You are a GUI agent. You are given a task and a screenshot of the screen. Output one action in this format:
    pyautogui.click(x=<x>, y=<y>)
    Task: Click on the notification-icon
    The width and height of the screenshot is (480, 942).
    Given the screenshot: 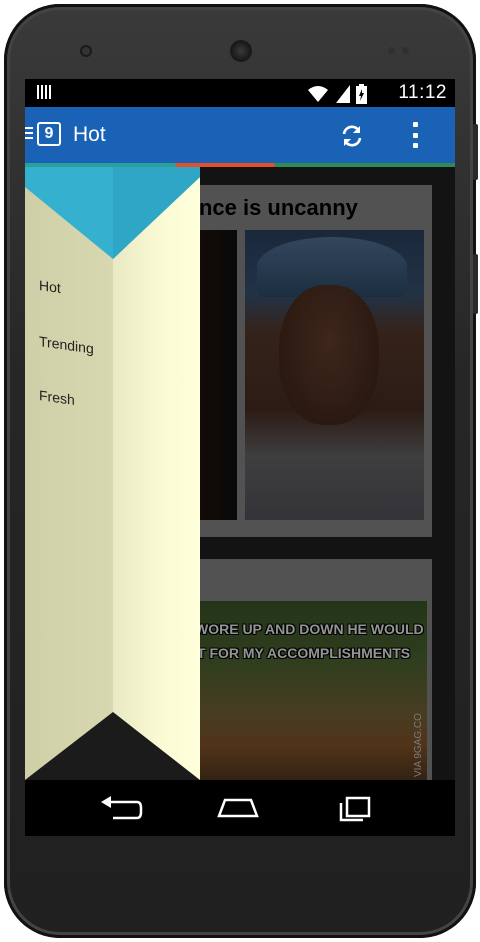 What is the action you would take?
    pyautogui.click(x=44, y=92)
    